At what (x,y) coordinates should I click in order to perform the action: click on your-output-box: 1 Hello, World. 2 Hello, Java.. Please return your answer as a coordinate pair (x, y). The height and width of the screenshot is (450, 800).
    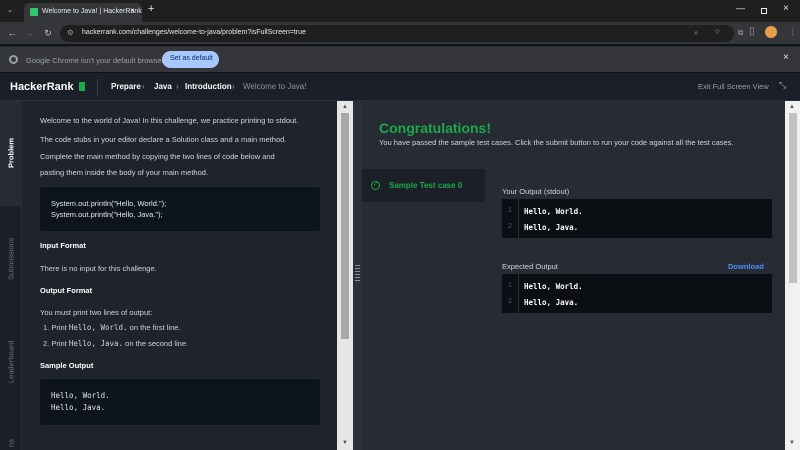
    Looking at the image, I should click on (637, 218).